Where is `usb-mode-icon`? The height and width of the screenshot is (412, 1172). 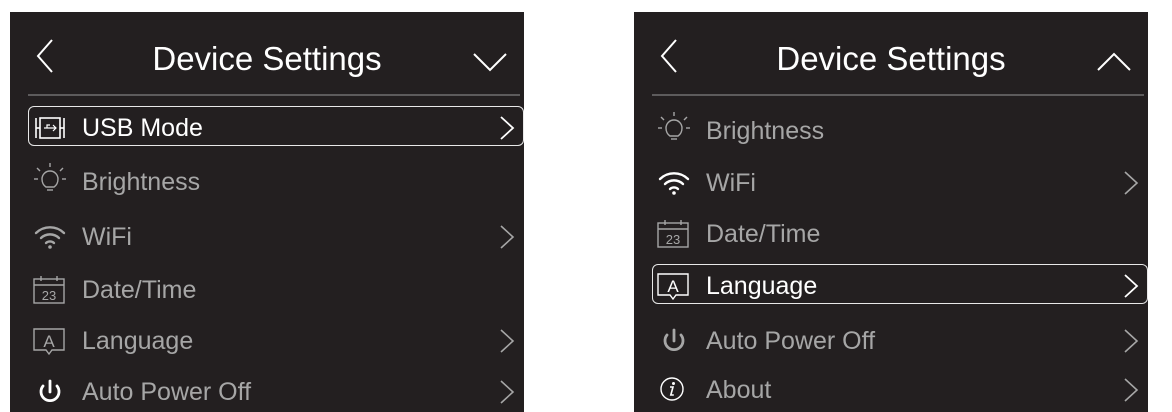 usb-mode-icon is located at coordinates (54, 128).